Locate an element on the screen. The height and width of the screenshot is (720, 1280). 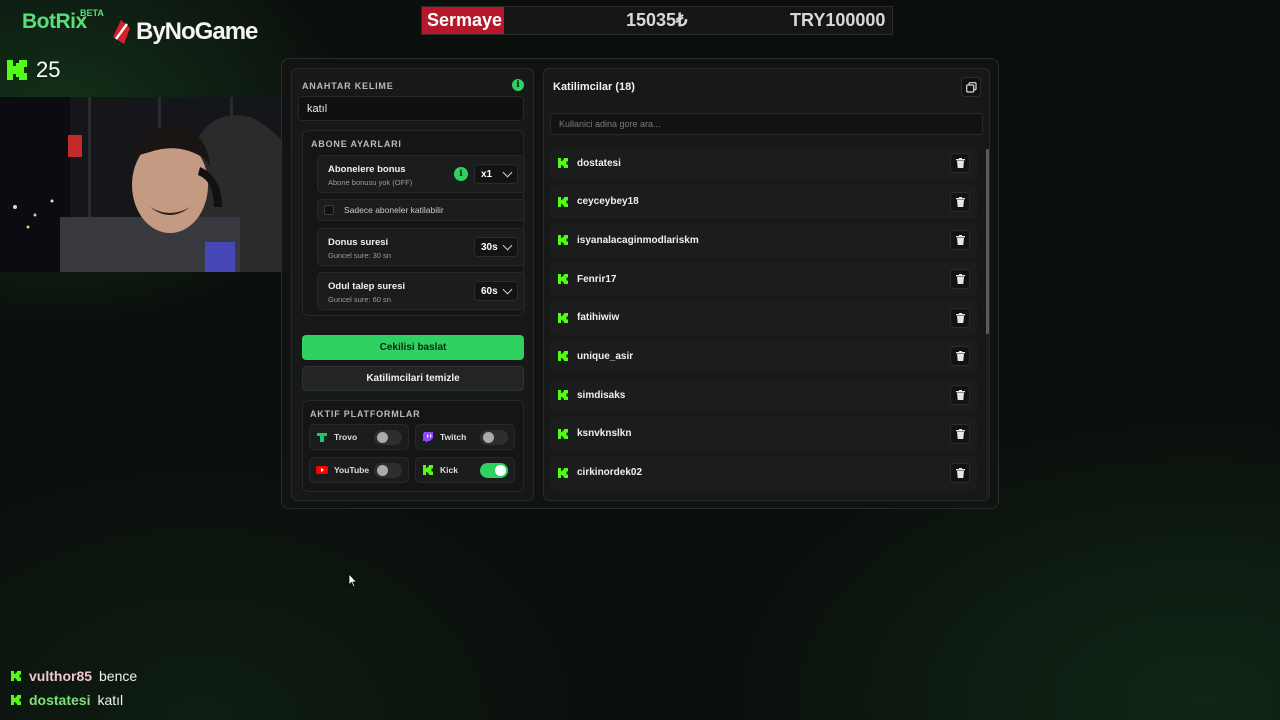
subscriber-bonus-select: x1 is located at coordinates (496, 174).